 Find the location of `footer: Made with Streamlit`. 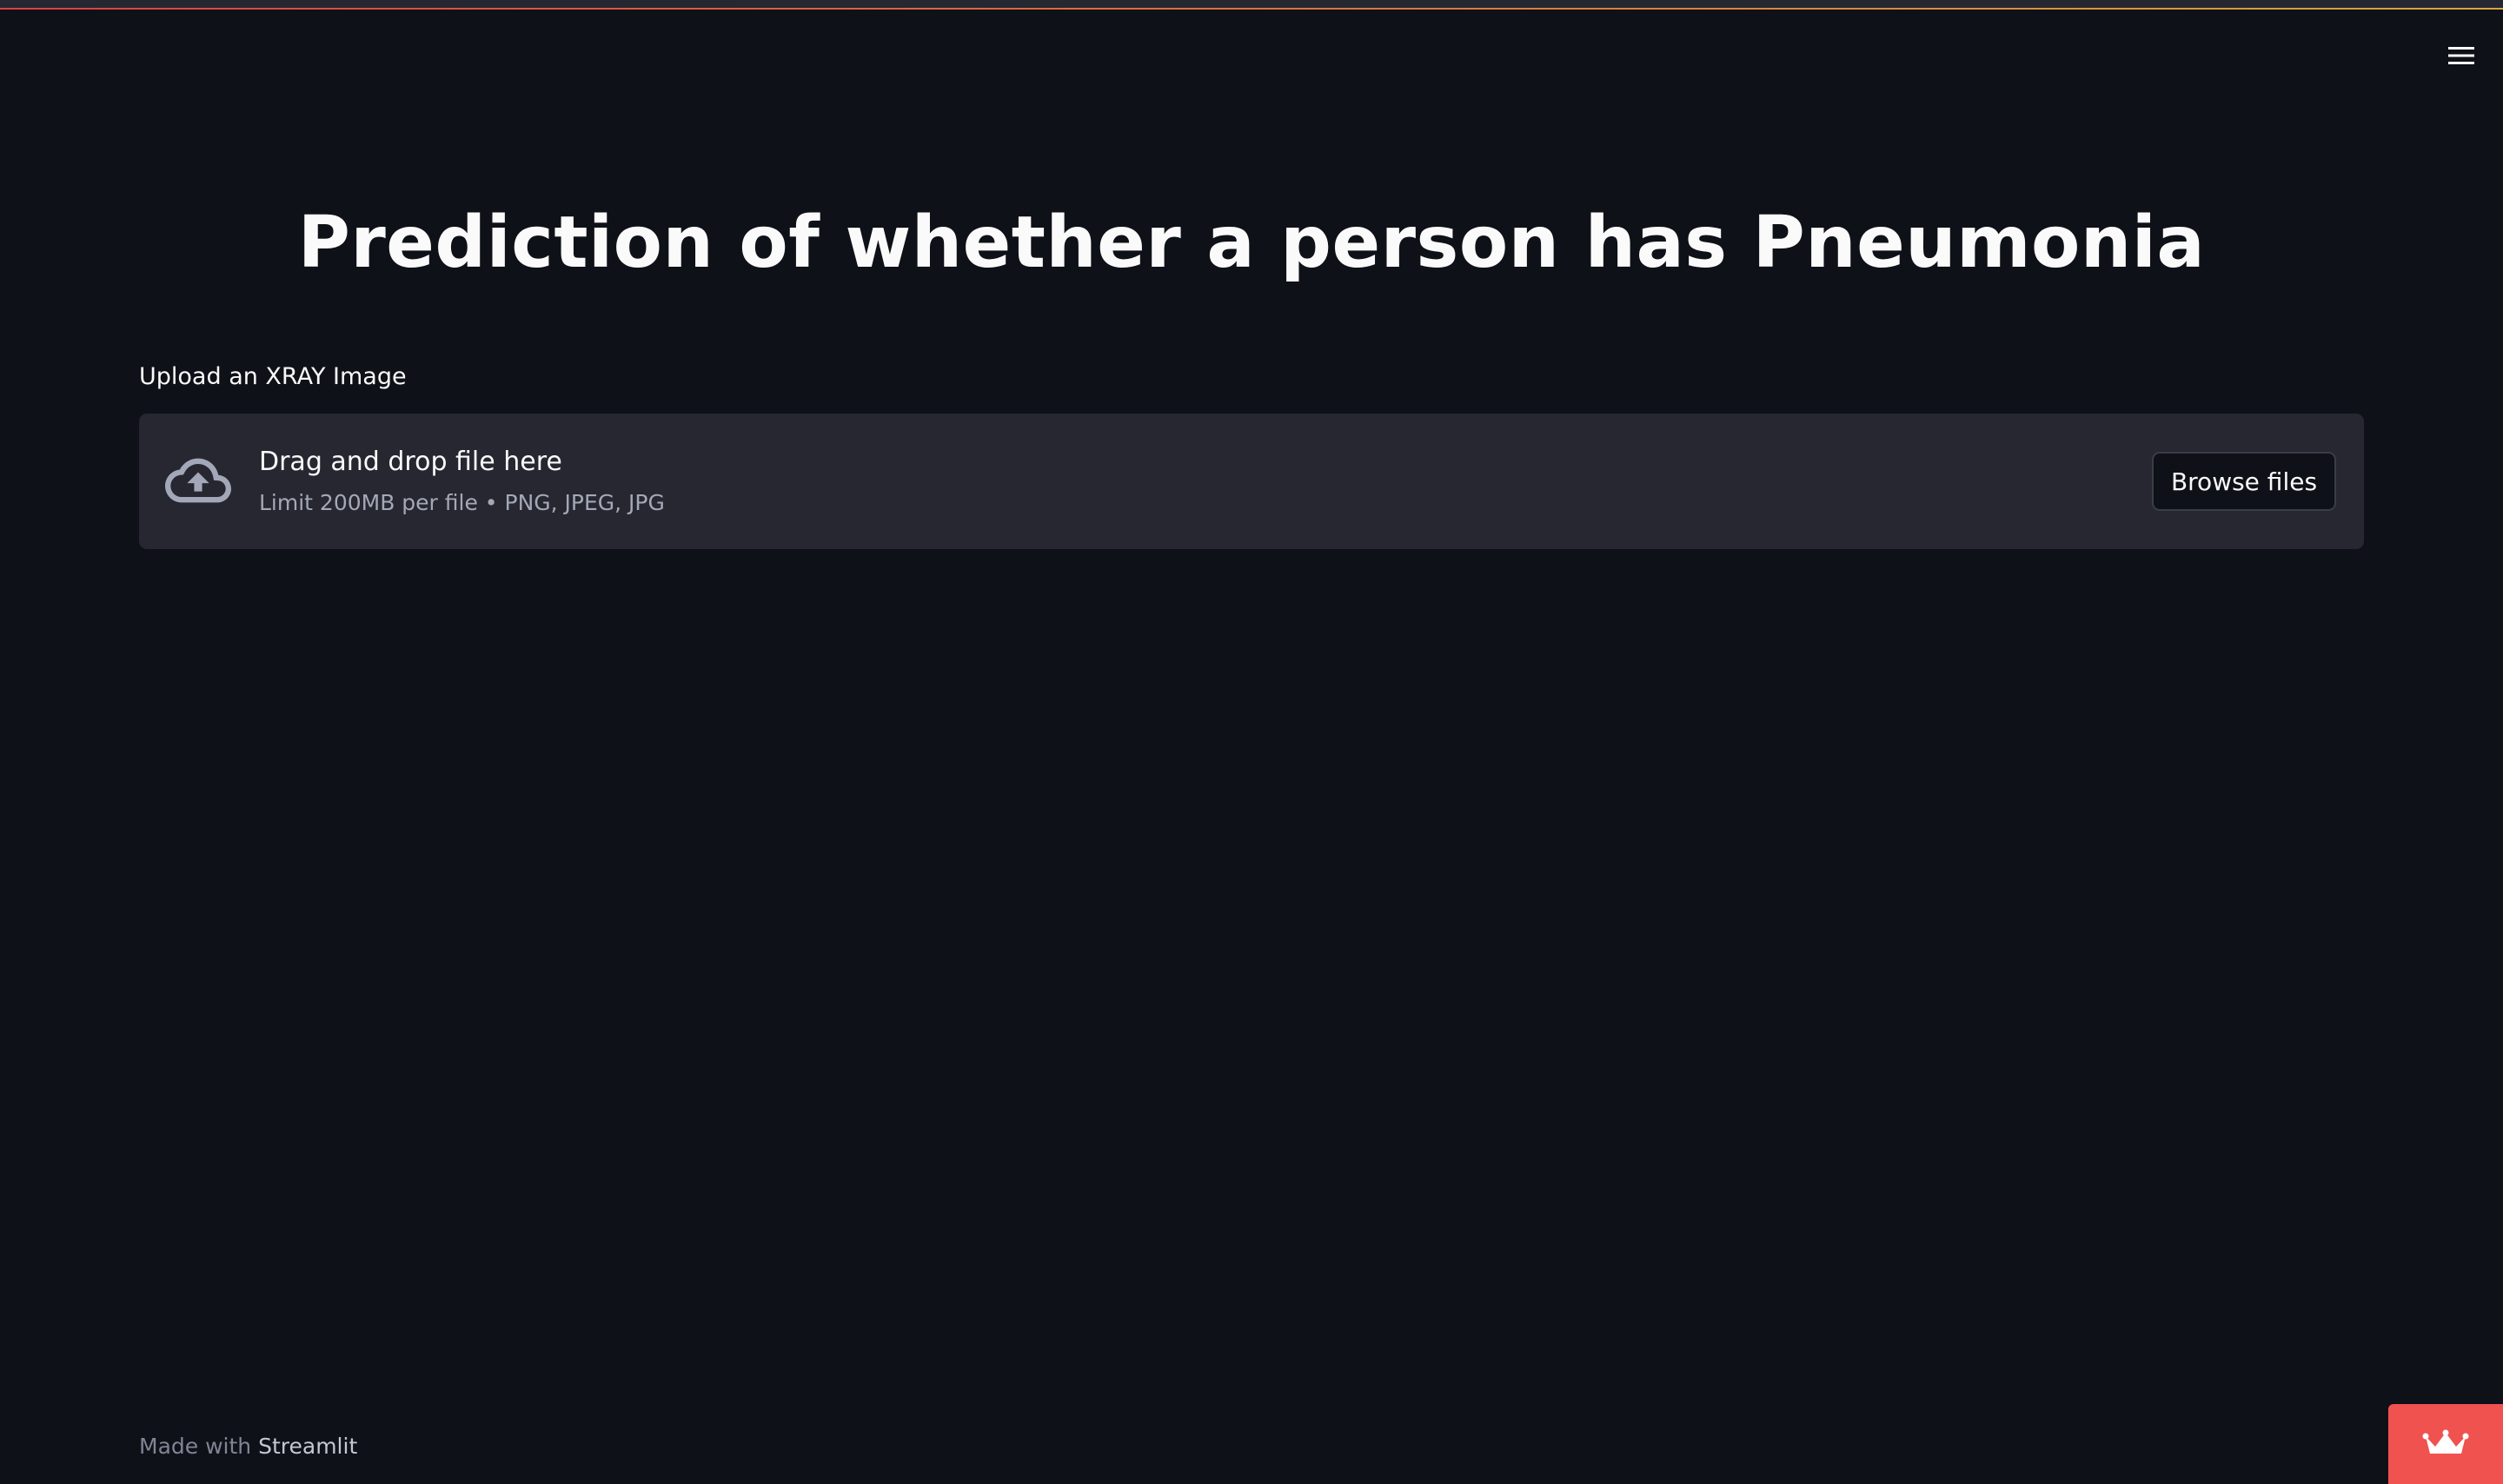

footer: Made with Streamlit is located at coordinates (248, 1446).